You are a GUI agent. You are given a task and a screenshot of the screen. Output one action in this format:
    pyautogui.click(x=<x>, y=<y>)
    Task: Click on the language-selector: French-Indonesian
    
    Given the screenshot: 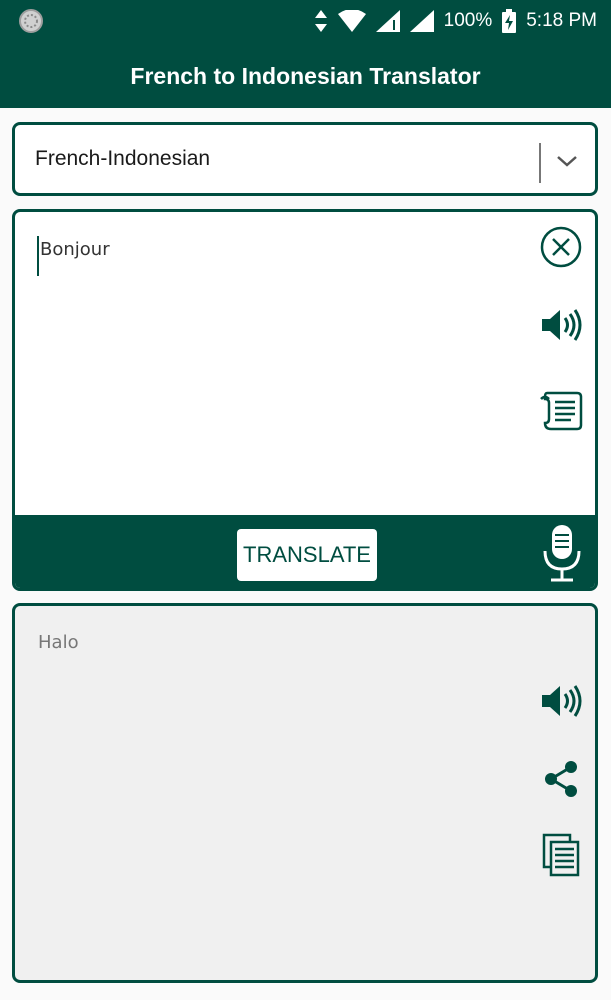 What is the action you would take?
    pyautogui.click(x=305, y=159)
    